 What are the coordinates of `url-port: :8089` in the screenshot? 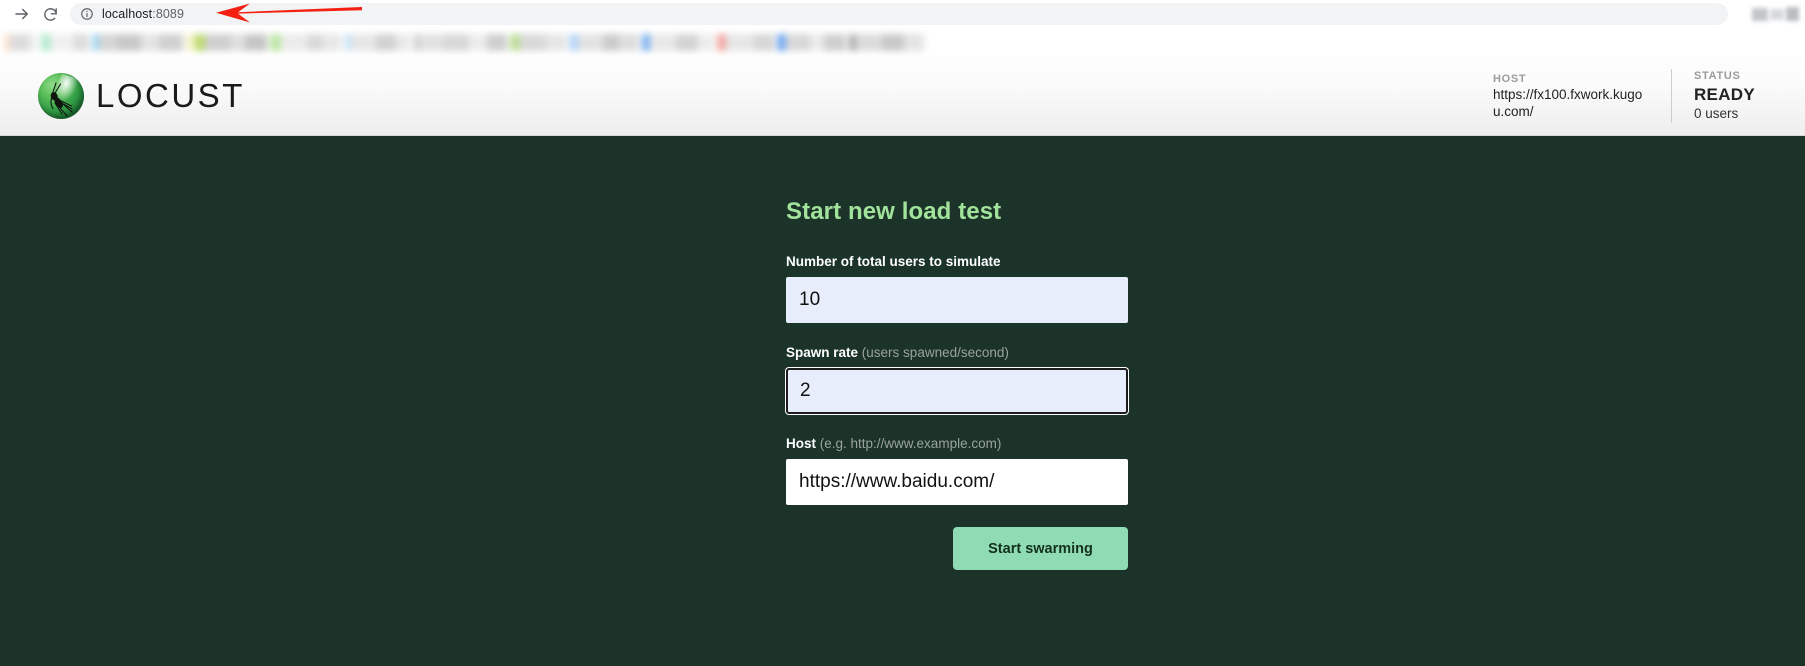 It's located at (168, 14).